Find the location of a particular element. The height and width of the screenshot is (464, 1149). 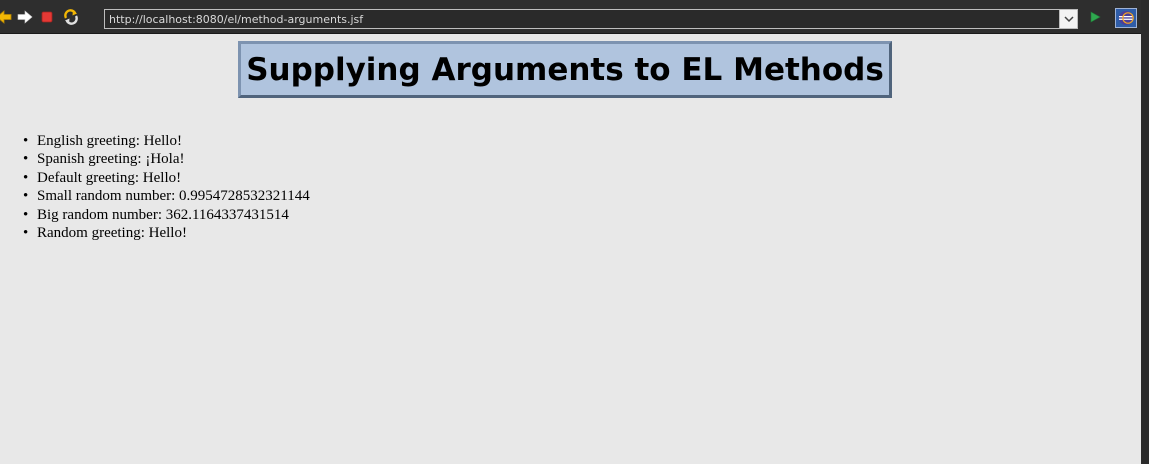

back-arrow-icon is located at coordinates (6, 17).